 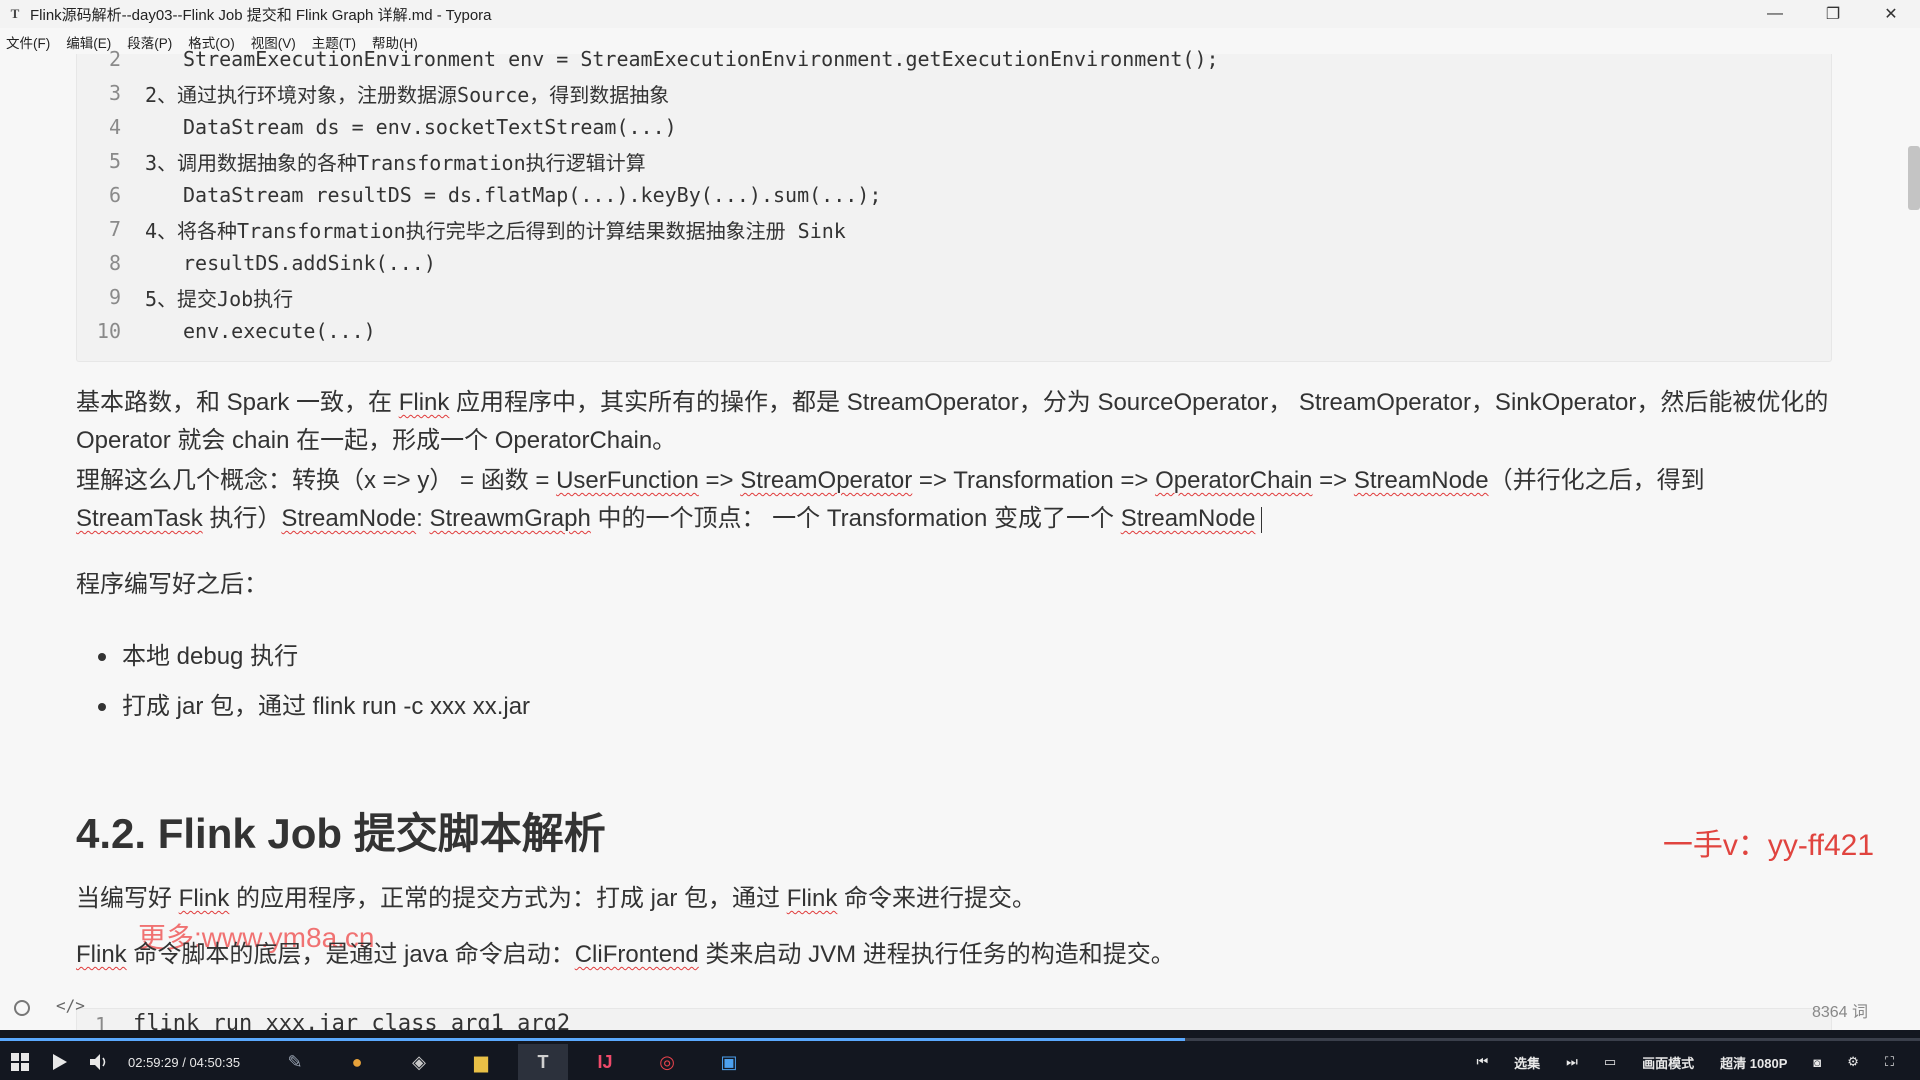 I want to click on paragraph-after-writing: 程序编写好之后：, so click(x=956, y=585).